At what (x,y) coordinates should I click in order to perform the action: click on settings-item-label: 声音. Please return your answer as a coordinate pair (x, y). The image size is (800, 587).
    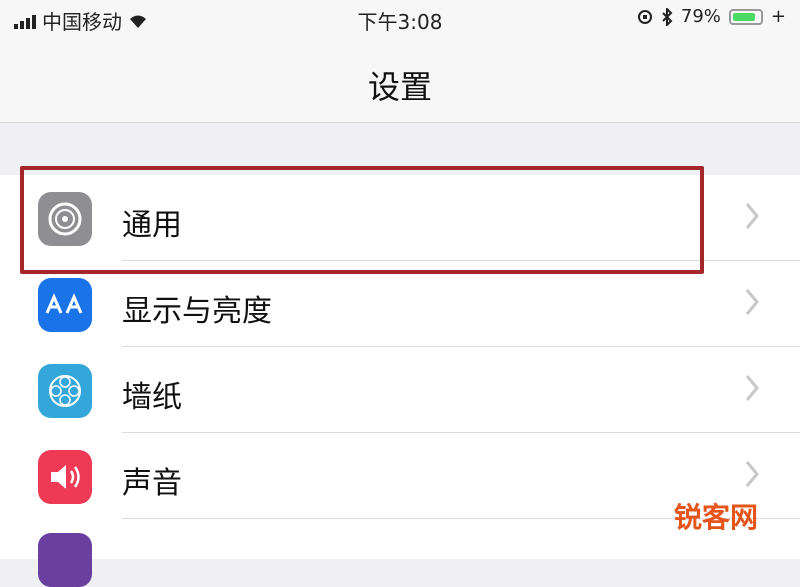
    Looking at the image, I should click on (152, 483).